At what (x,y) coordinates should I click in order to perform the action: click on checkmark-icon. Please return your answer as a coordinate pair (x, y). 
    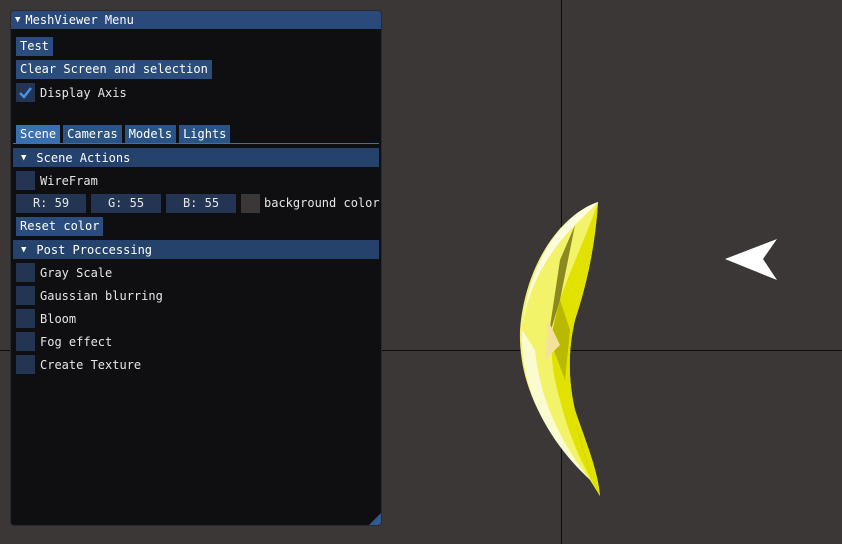
    Looking at the image, I should click on (25, 93).